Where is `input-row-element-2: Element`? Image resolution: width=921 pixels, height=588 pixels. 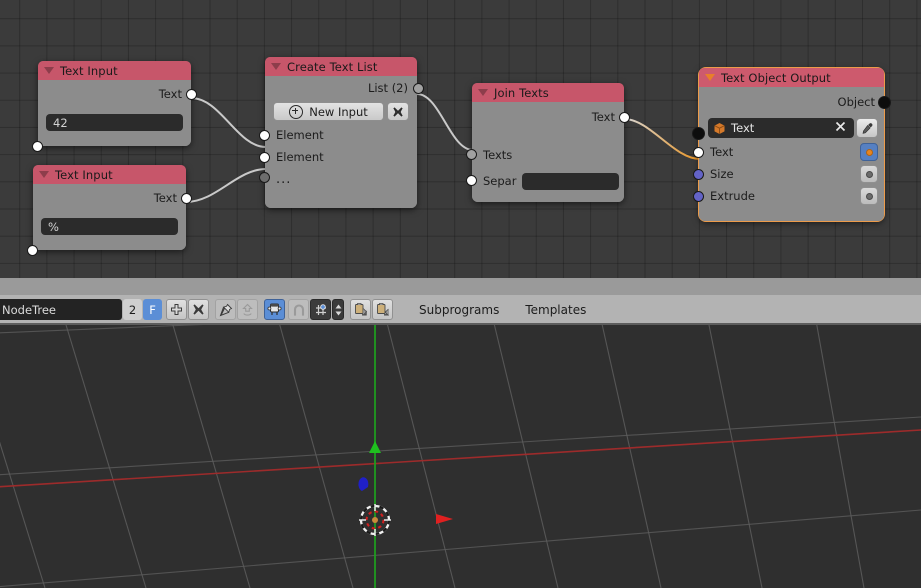
input-row-element-2: Element is located at coordinates (338, 157).